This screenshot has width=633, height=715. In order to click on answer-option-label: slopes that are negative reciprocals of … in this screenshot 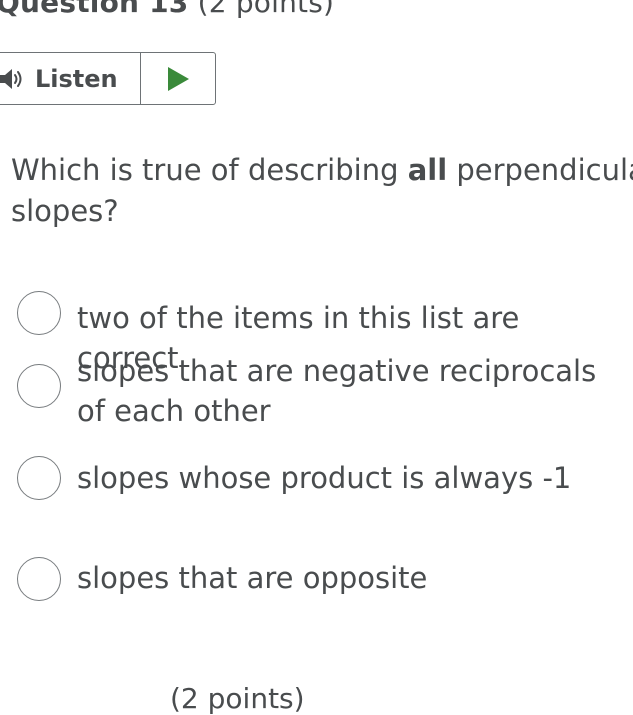, I will do `click(337, 391)`.